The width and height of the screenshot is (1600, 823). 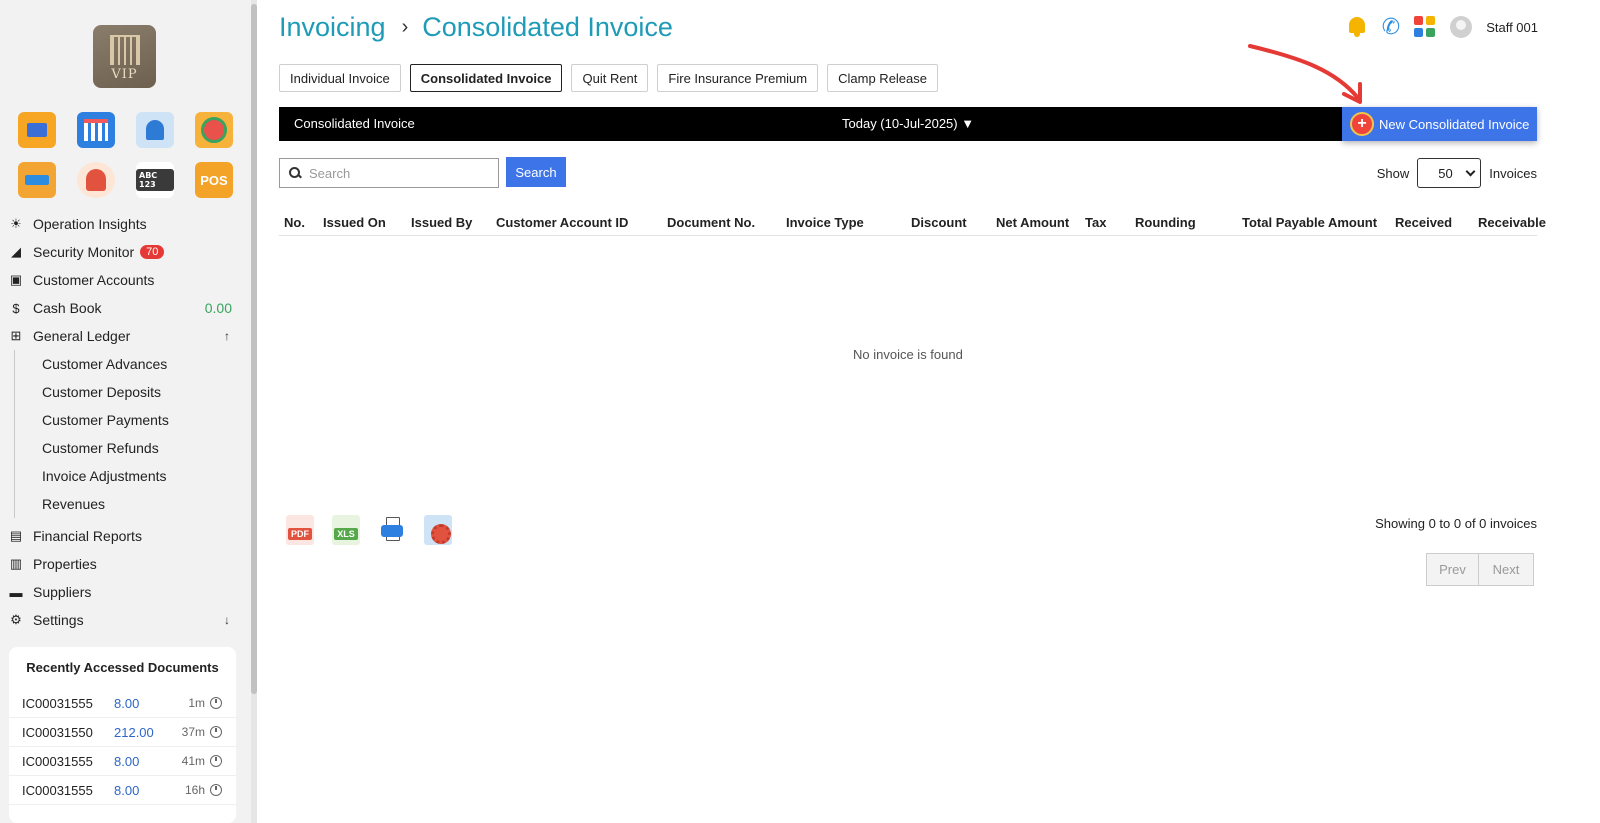 I want to click on recent-document-row: IC00031550 212.00 37m, so click(x=122, y=732).